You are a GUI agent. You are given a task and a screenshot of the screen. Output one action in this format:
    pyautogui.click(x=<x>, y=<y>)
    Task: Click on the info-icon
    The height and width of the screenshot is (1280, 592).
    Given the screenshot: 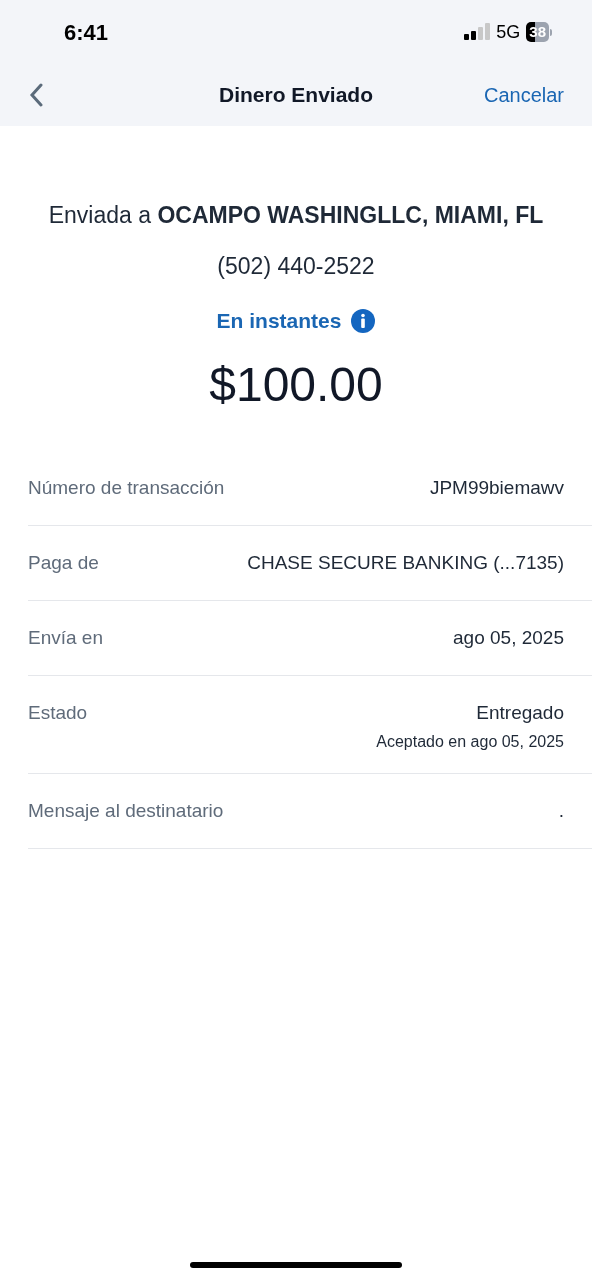 What is the action you would take?
    pyautogui.click(x=363, y=320)
    